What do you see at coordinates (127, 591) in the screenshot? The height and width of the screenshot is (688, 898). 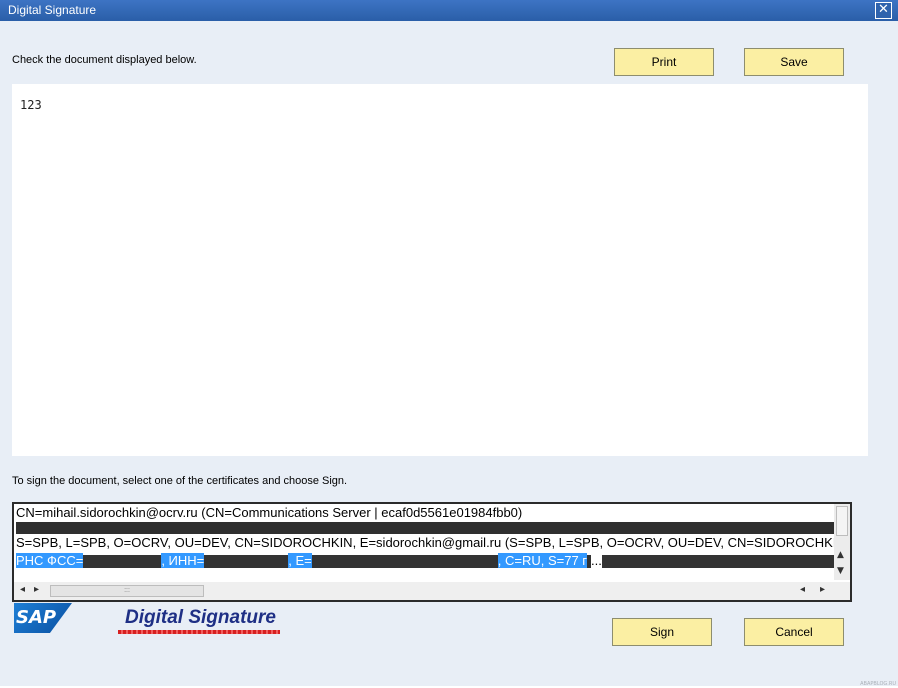 I see `horizontal-scroll-thumb: :::` at bounding box center [127, 591].